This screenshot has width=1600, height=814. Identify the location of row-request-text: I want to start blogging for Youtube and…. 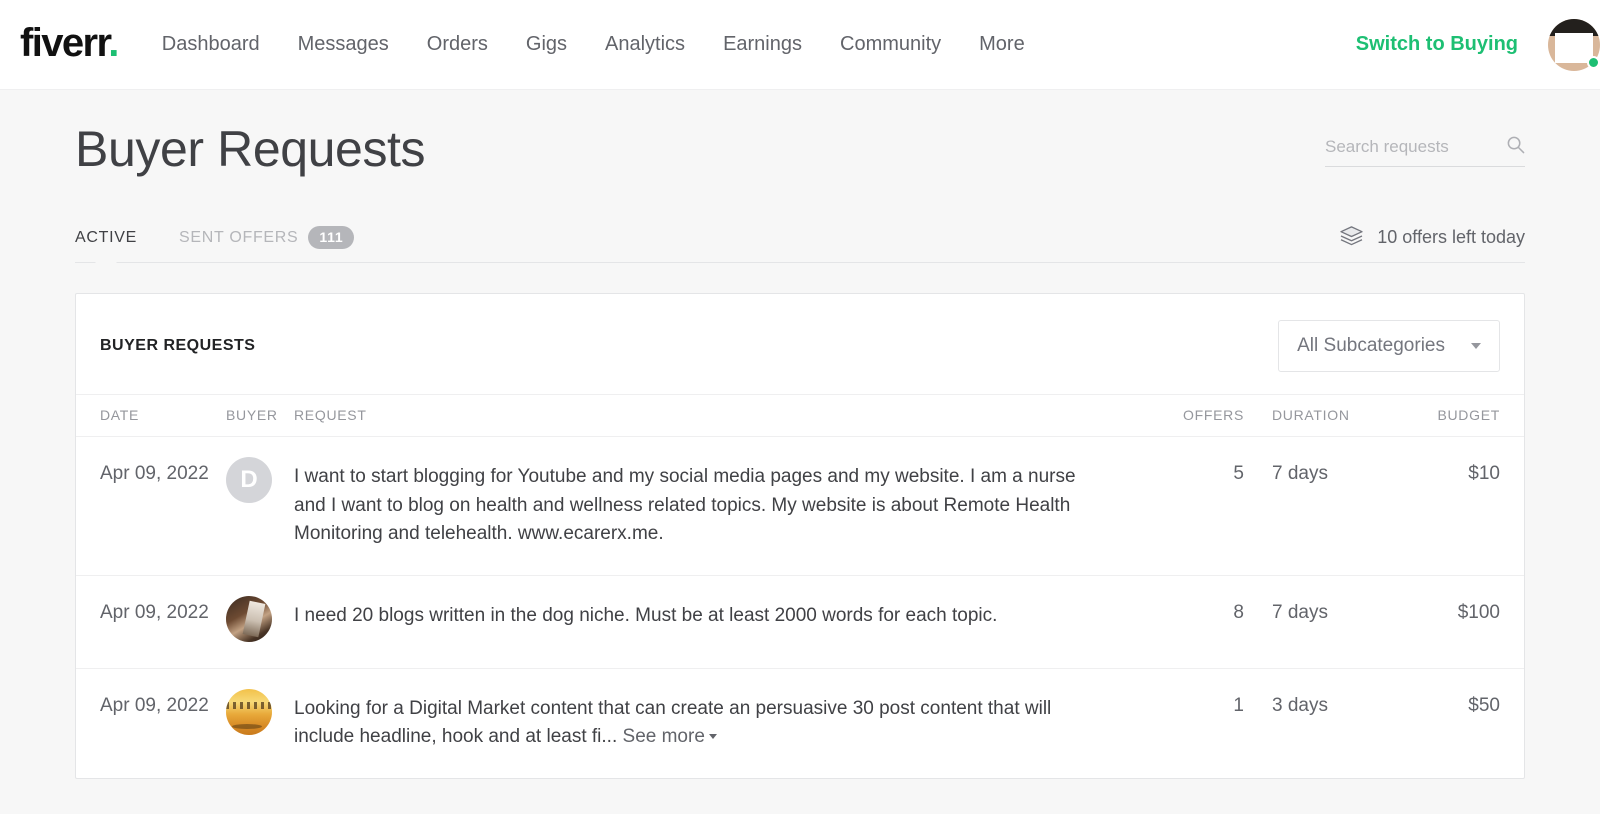
(685, 505).